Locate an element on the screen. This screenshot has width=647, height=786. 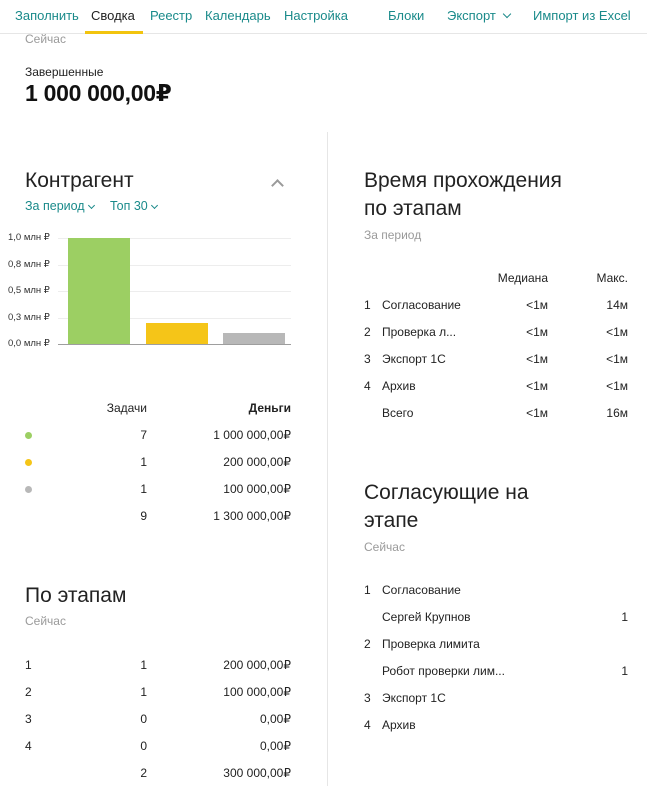
row-tasks: 7 is located at coordinates (143, 435).